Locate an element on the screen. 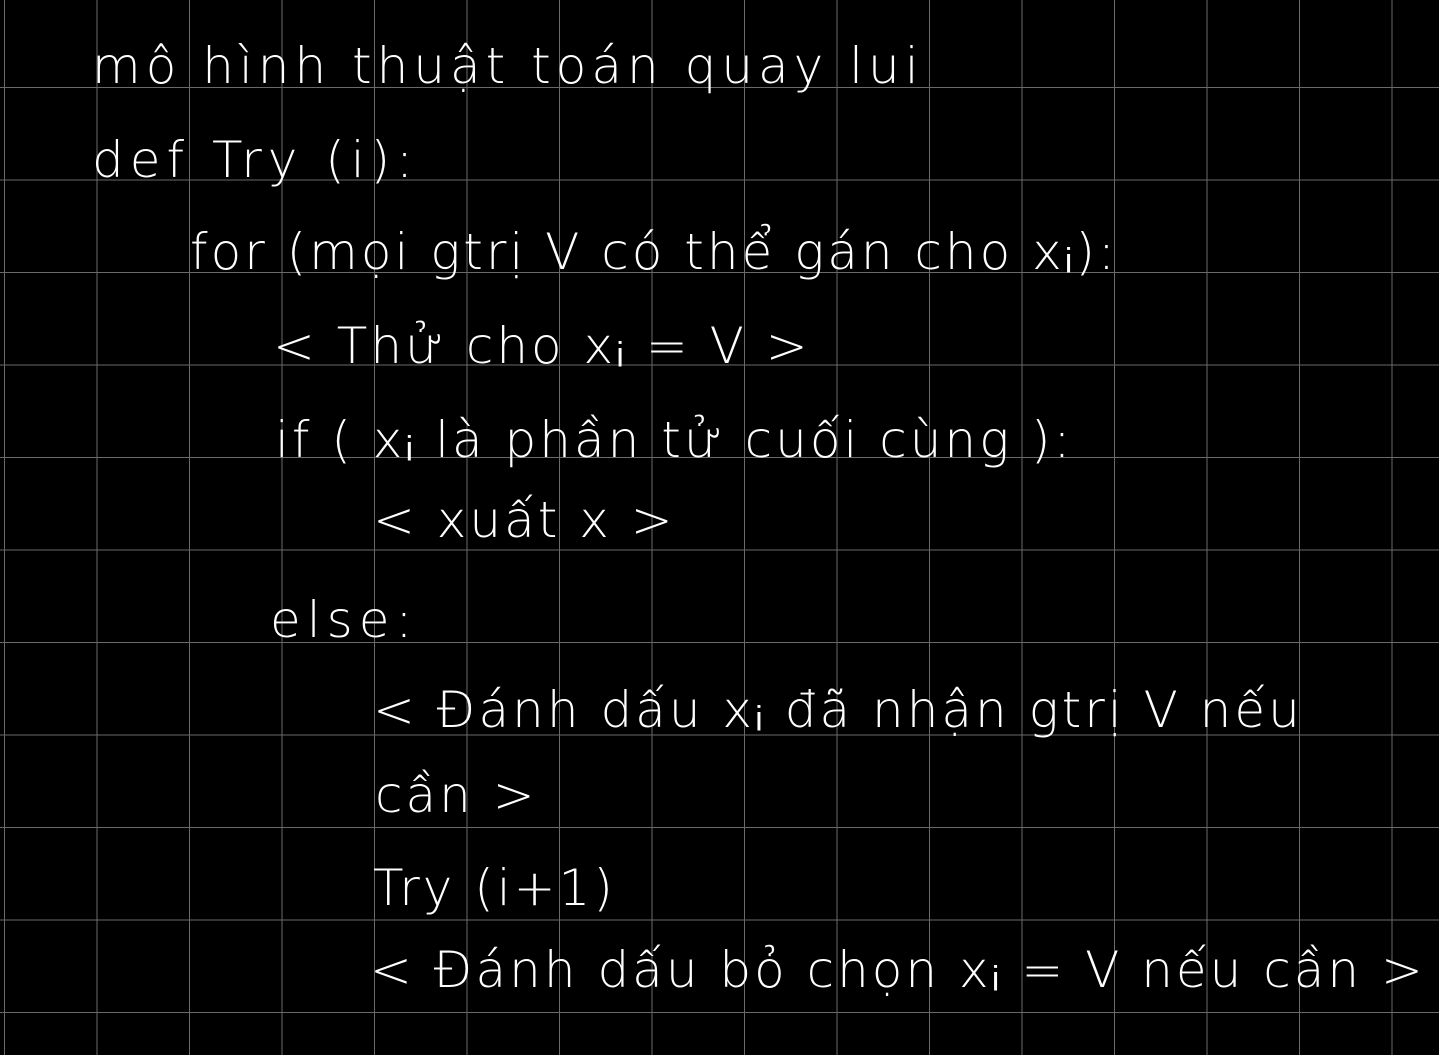 This screenshot has width=1439, height=1055. code-line-output: < xuất x > is located at coordinates (524, 520).